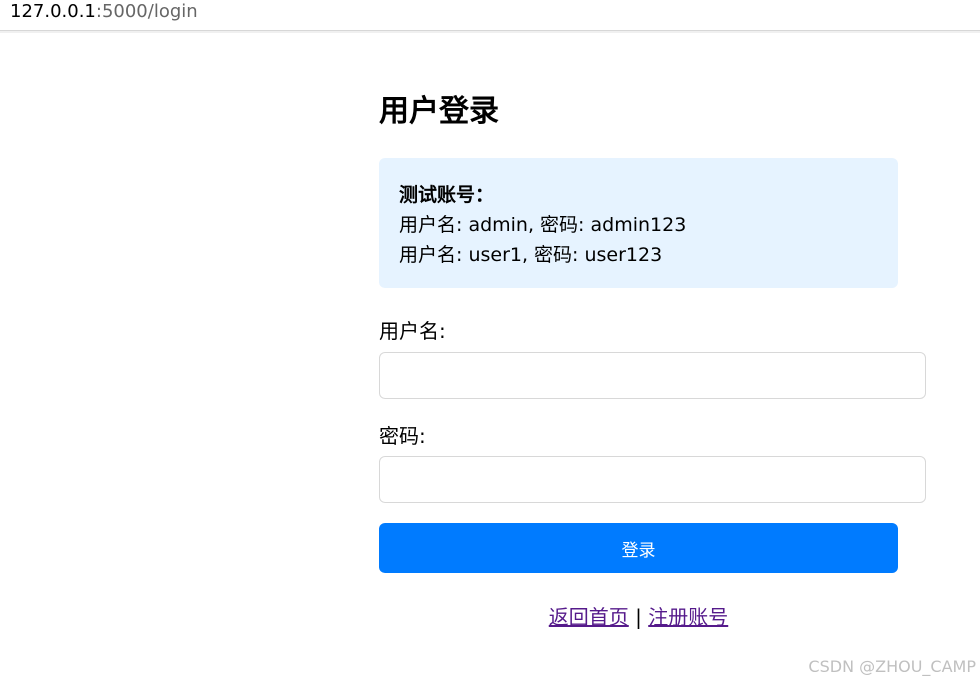 The width and height of the screenshot is (980, 685). I want to click on username-input, so click(652, 375).